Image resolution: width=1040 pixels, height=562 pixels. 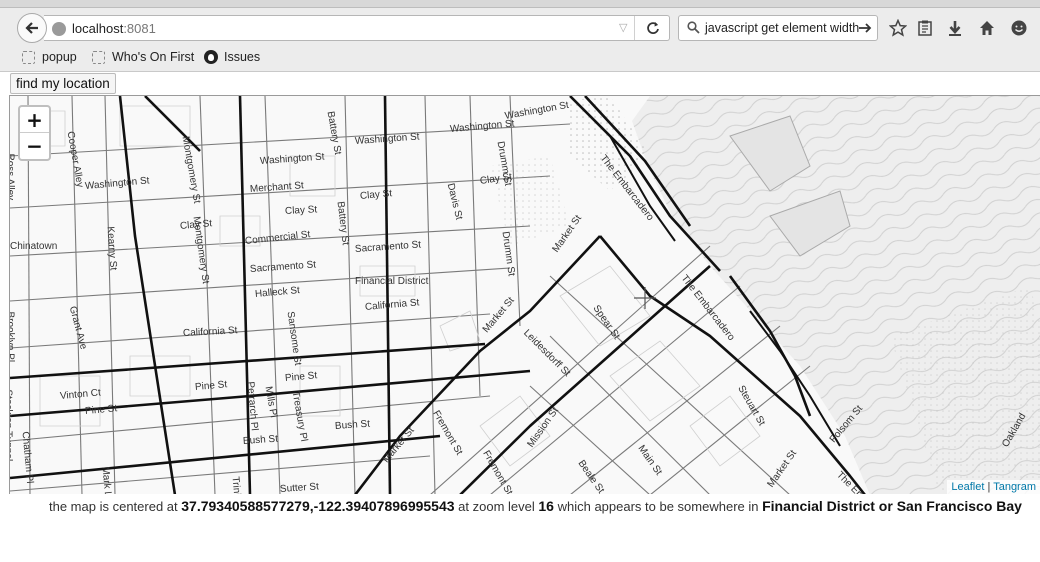 I want to click on bookmark-star-icon, so click(x=898, y=28).